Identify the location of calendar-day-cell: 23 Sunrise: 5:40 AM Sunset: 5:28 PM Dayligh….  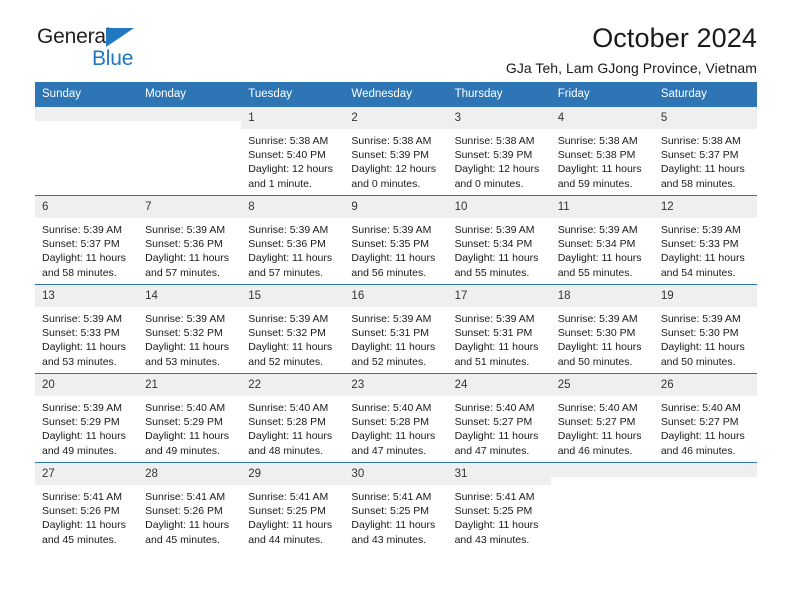
(396, 418).